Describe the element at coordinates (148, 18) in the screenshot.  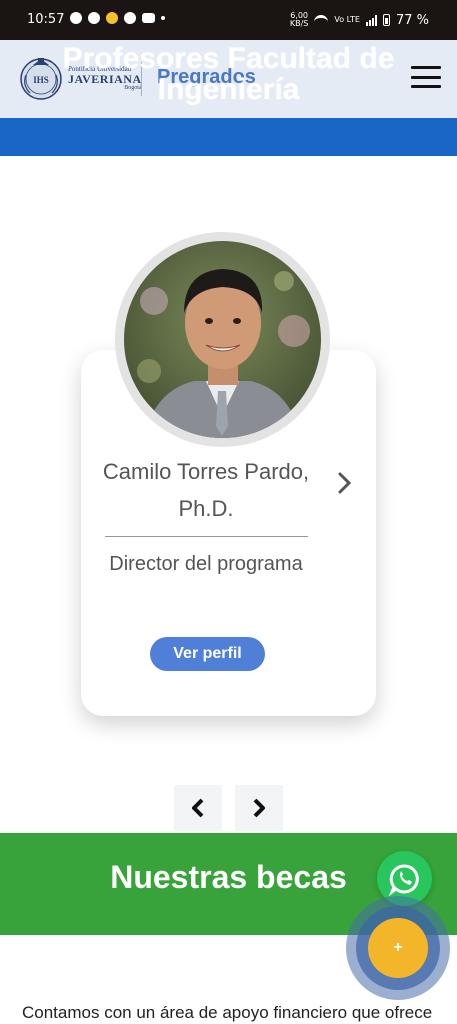
I see `youtube-icon` at that location.